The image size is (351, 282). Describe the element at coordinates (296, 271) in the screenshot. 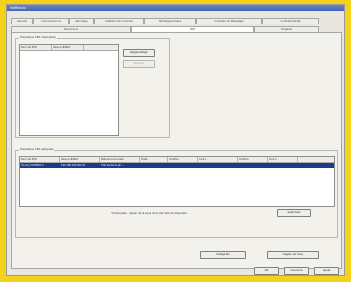

I see `cancel-button: Cancel·la` at that location.